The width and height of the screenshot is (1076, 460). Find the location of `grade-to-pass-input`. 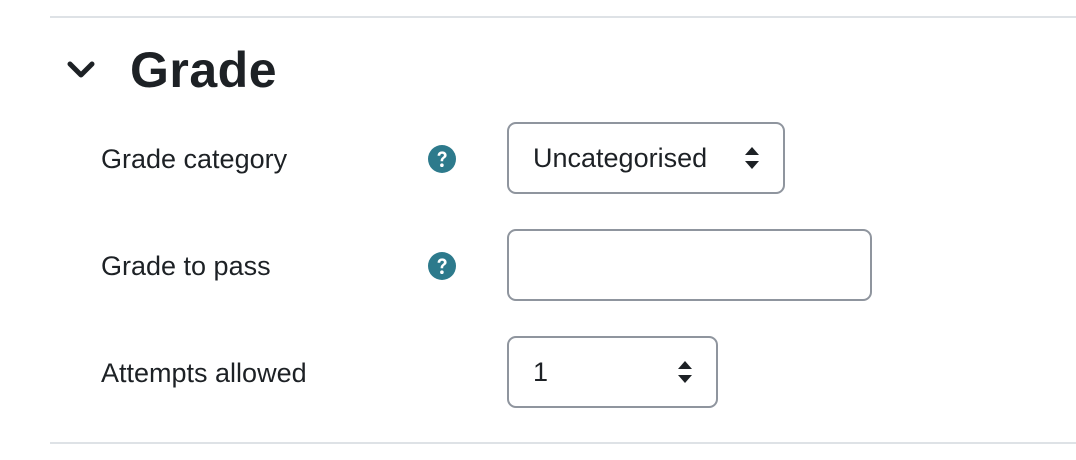

grade-to-pass-input is located at coordinates (689, 265).